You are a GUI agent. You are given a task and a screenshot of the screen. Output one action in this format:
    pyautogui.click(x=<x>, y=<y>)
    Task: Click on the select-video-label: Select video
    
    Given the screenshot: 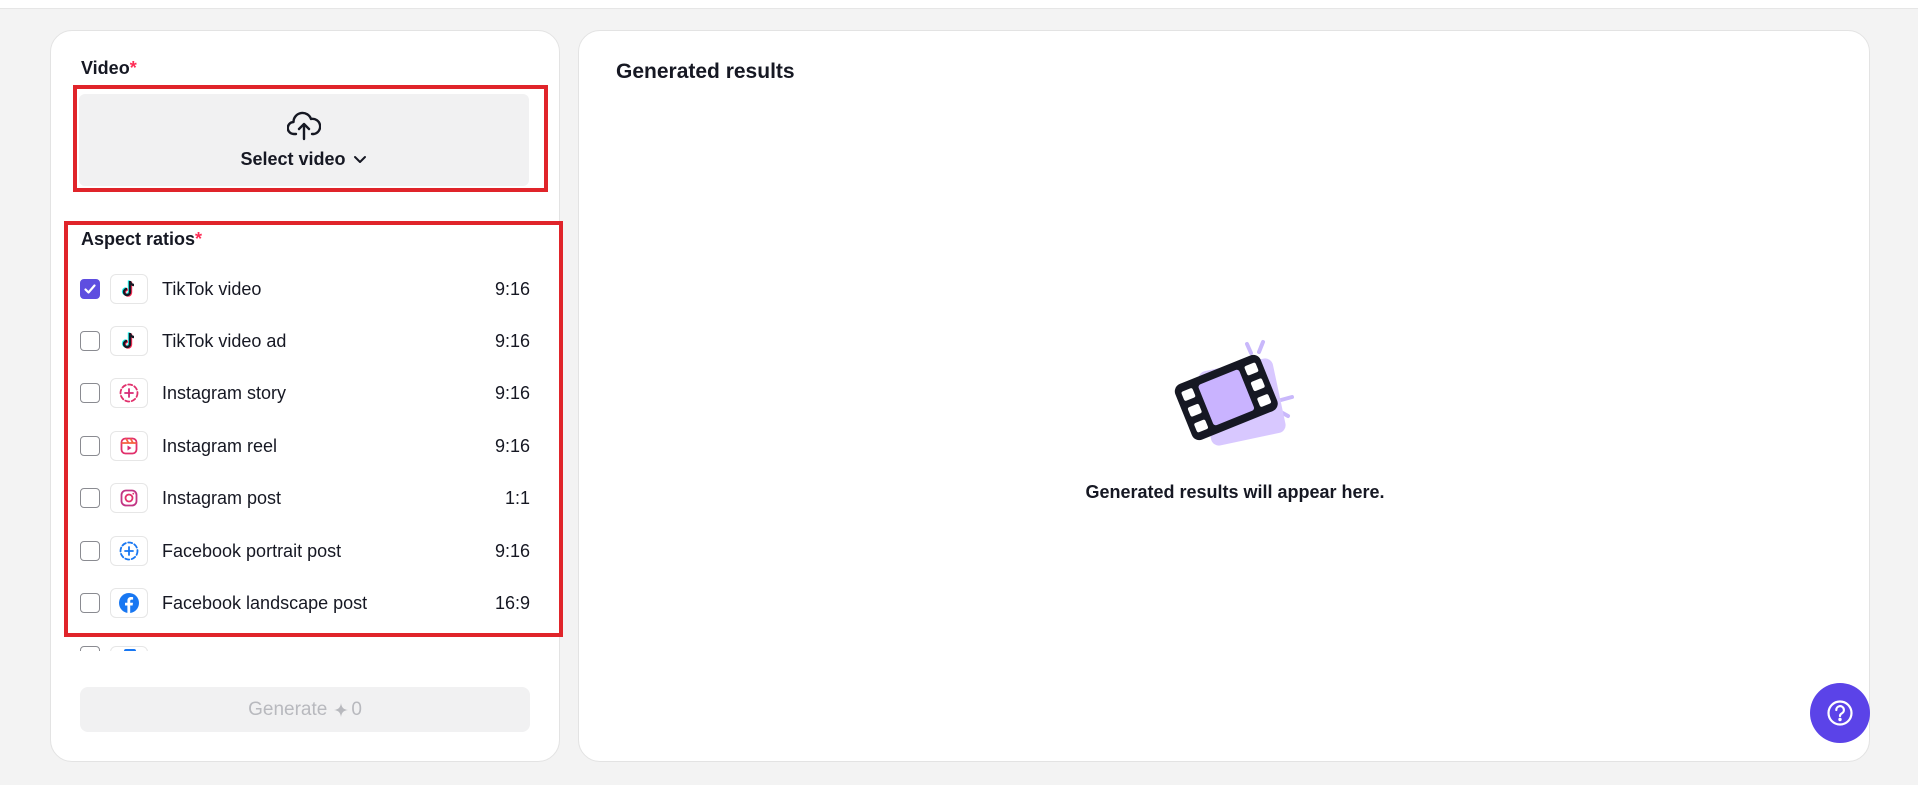 What is the action you would take?
    pyautogui.click(x=293, y=158)
    